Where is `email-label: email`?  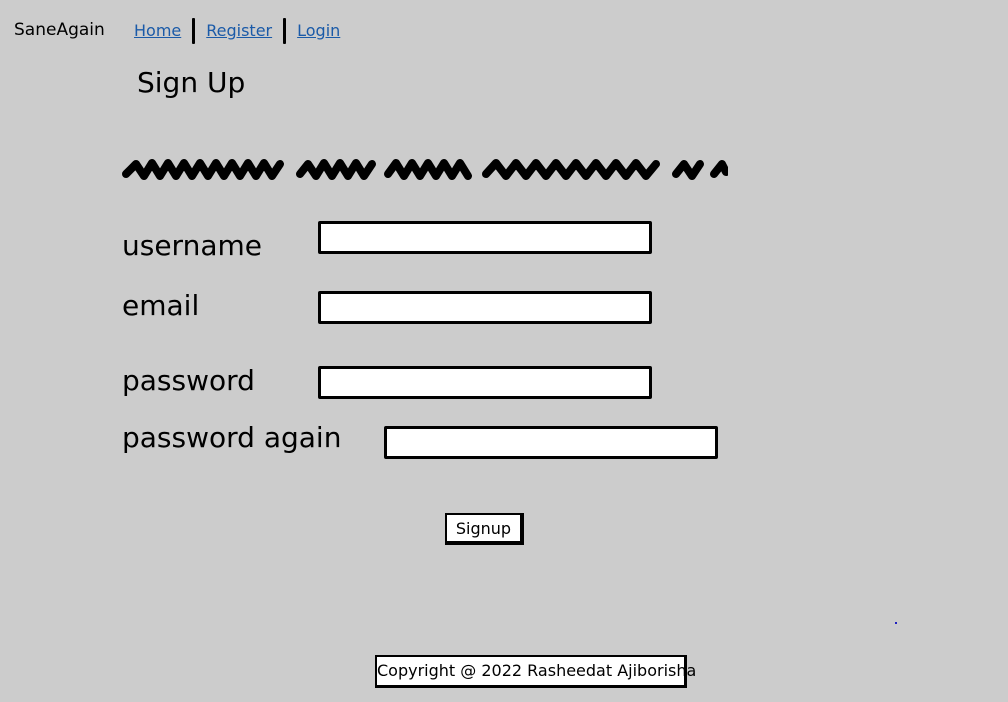 email-label: email is located at coordinates (161, 305).